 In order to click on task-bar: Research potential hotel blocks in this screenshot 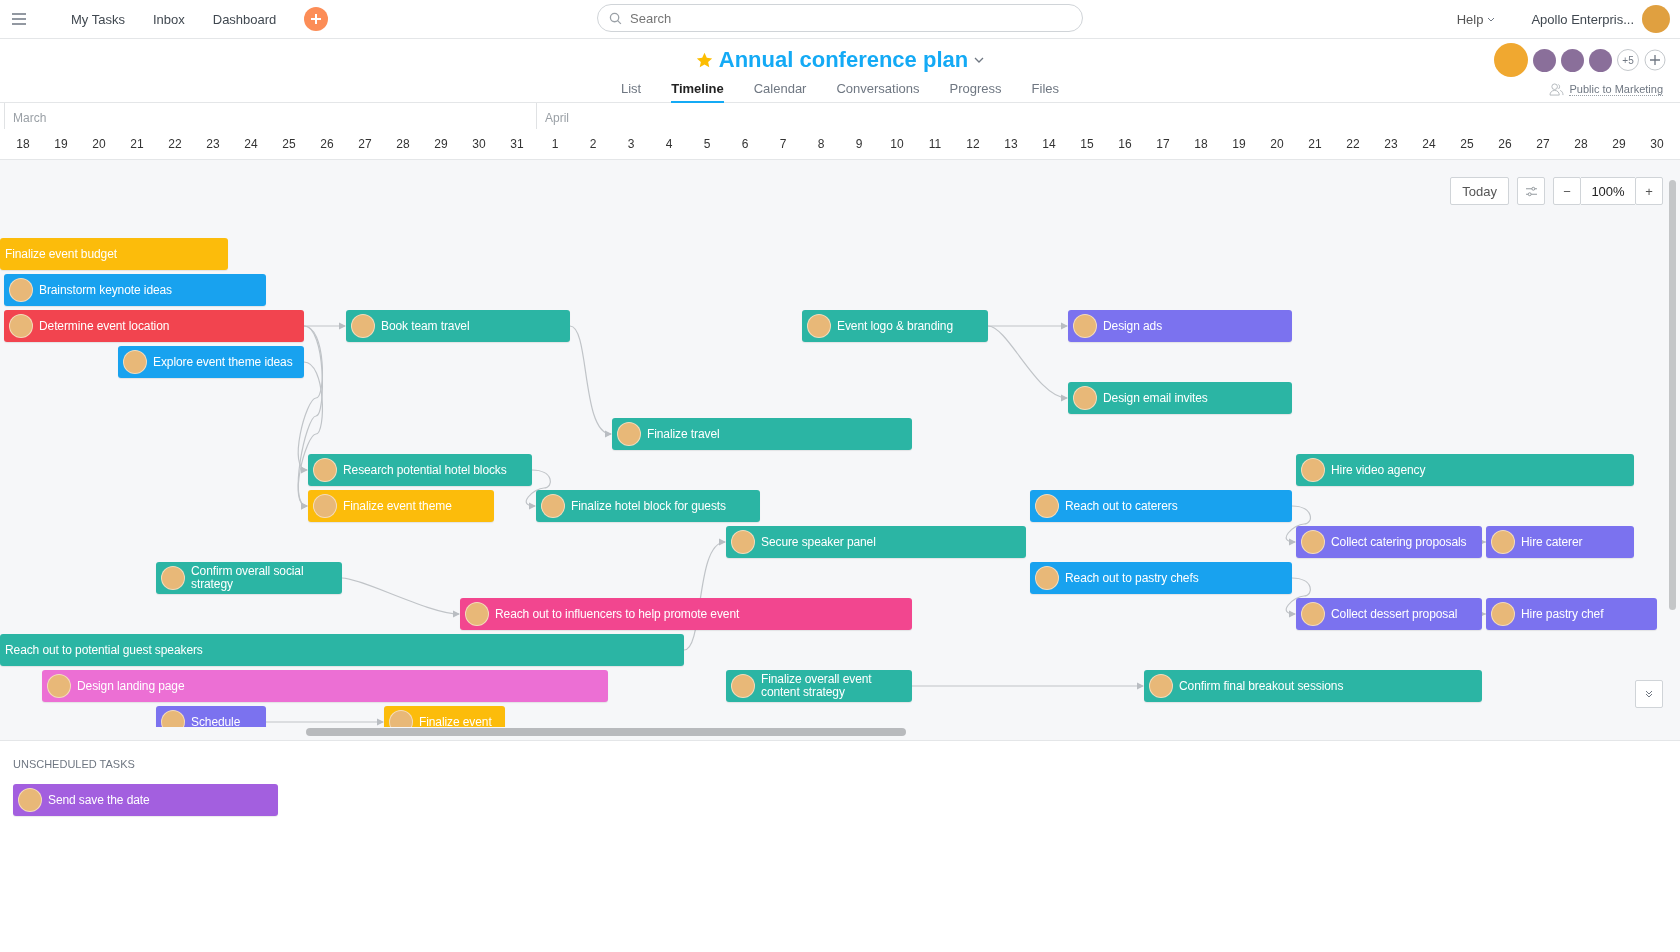, I will do `click(420, 470)`.